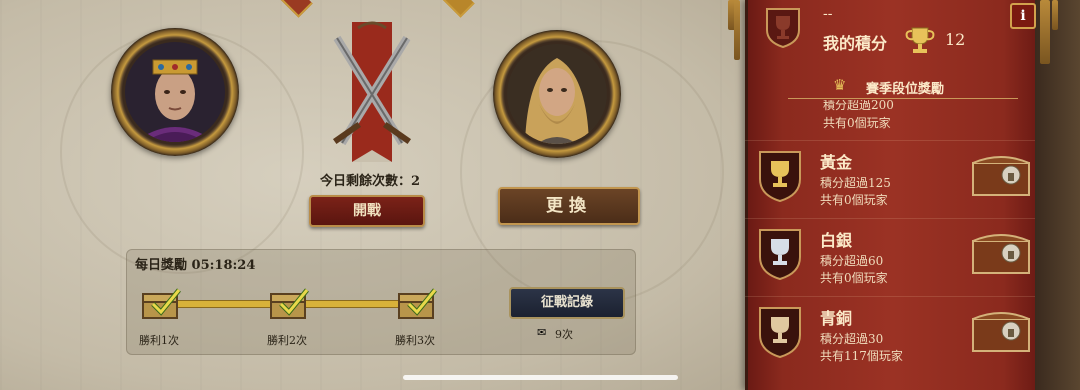  Describe the element at coordinates (542, 332) in the screenshot. I see `scroll-icon: ✉` at that location.